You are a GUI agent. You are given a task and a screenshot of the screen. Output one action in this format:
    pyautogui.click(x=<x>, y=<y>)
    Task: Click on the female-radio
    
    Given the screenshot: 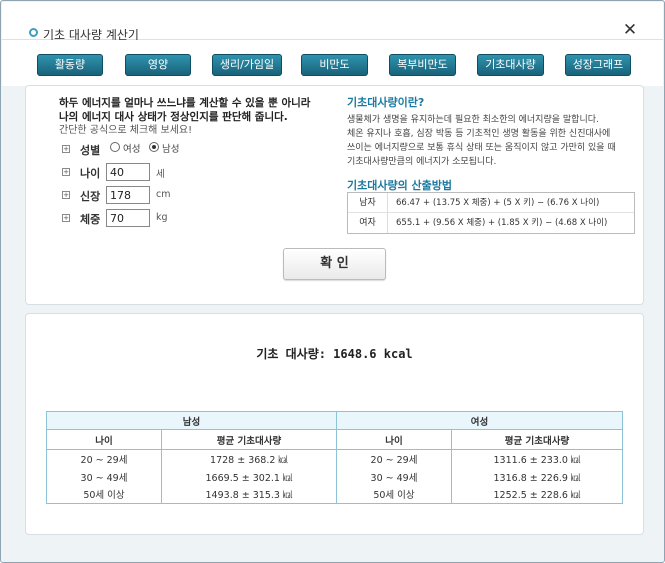 What is the action you would take?
    pyautogui.click(x=115, y=147)
    